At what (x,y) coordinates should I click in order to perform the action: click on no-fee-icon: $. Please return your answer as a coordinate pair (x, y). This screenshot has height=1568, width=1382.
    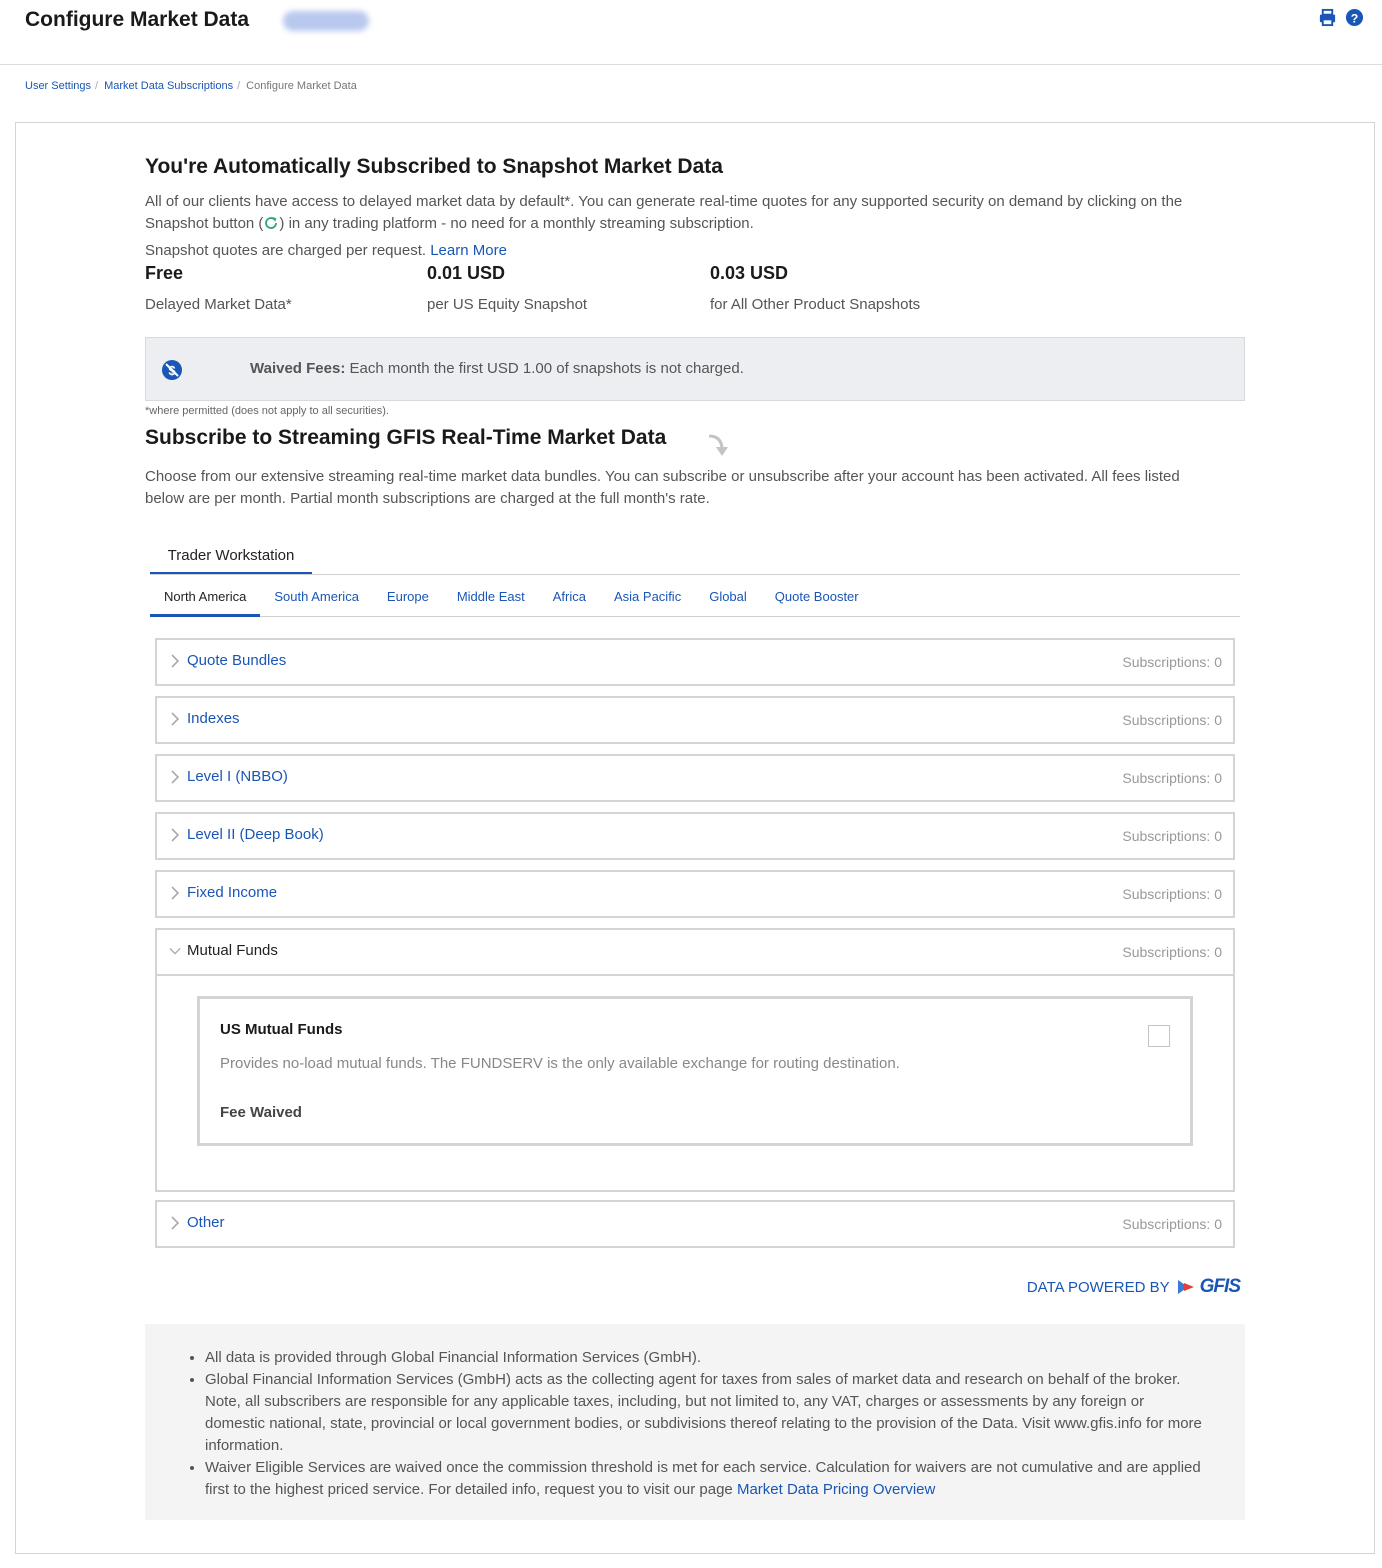
    Looking at the image, I should click on (172, 370).